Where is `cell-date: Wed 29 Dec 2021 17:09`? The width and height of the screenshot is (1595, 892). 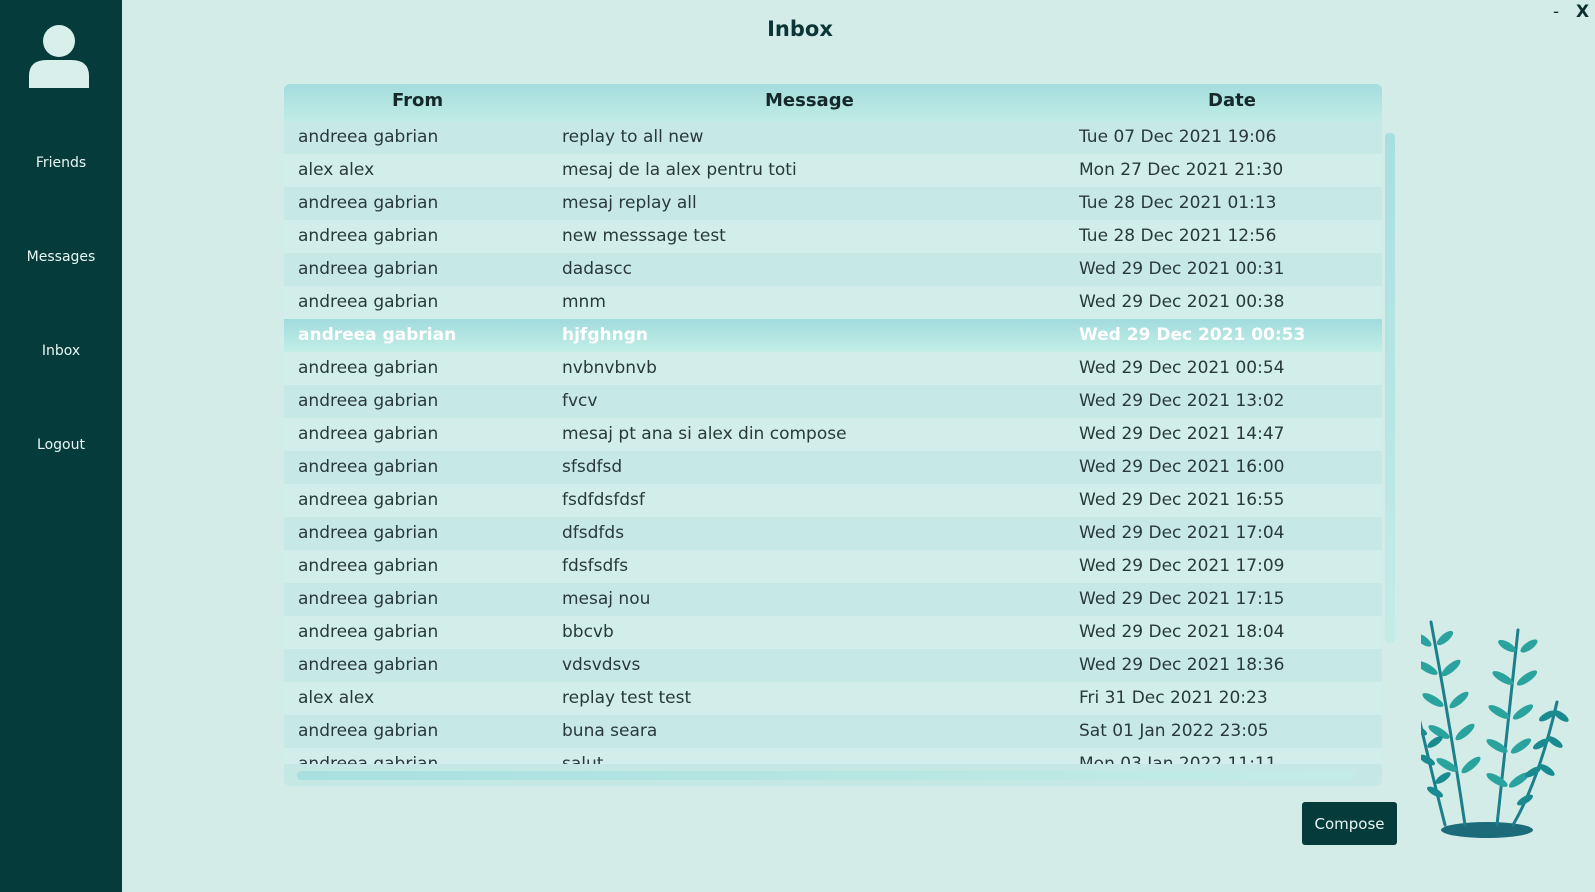
cell-date: Wed 29 Dec 2021 17:09 is located at coordinates (1182, 566).